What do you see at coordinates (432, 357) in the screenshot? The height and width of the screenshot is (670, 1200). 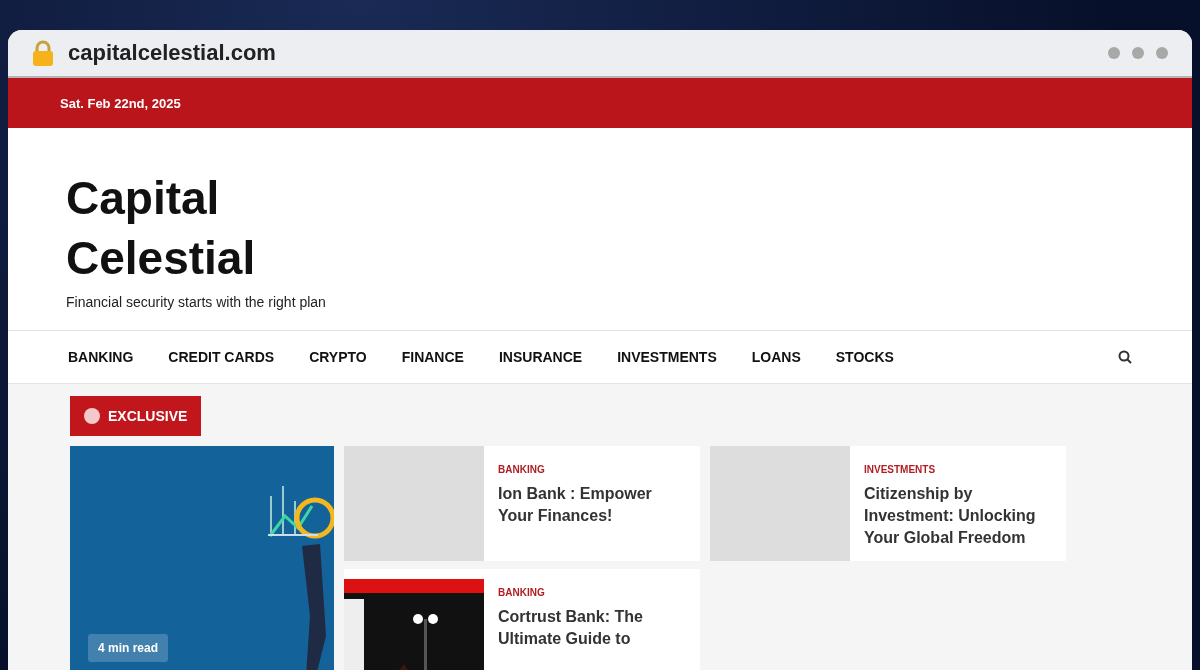 I see `nav-link: FINANCE` at bounding box center [432, 357].